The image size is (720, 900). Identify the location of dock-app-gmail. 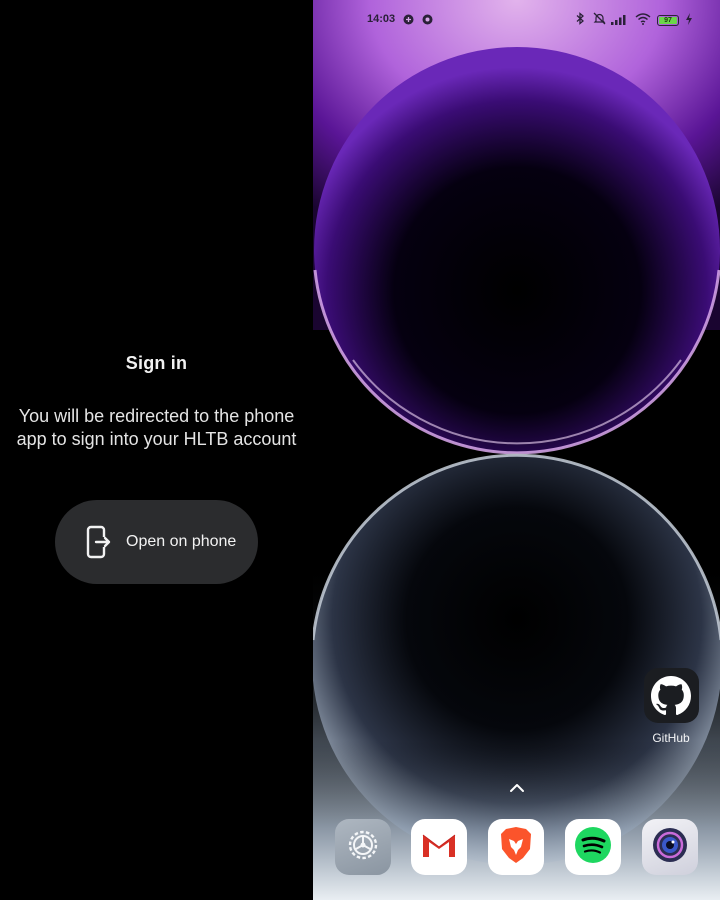
(439, 847).